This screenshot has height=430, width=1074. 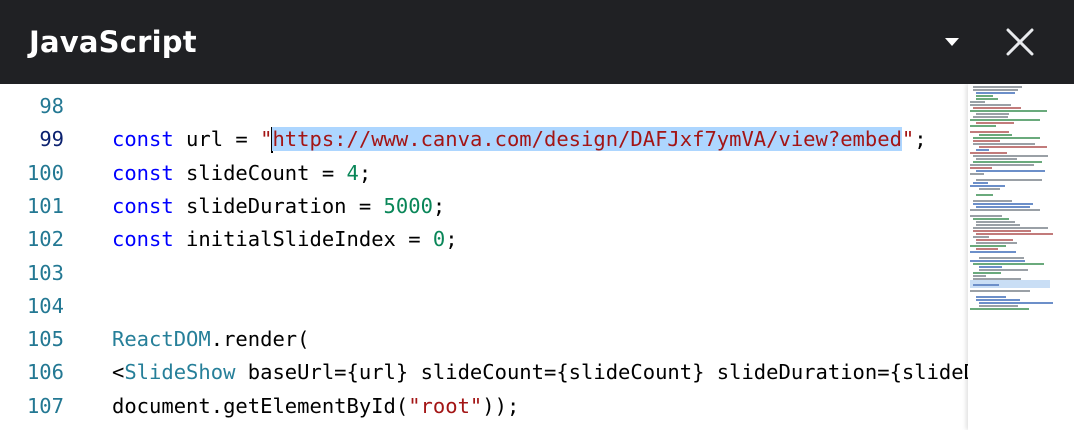 What do you see at coordinates (352, 172) in the screenshot?
I see `code-token: 4` at bounding box center [352, 172].